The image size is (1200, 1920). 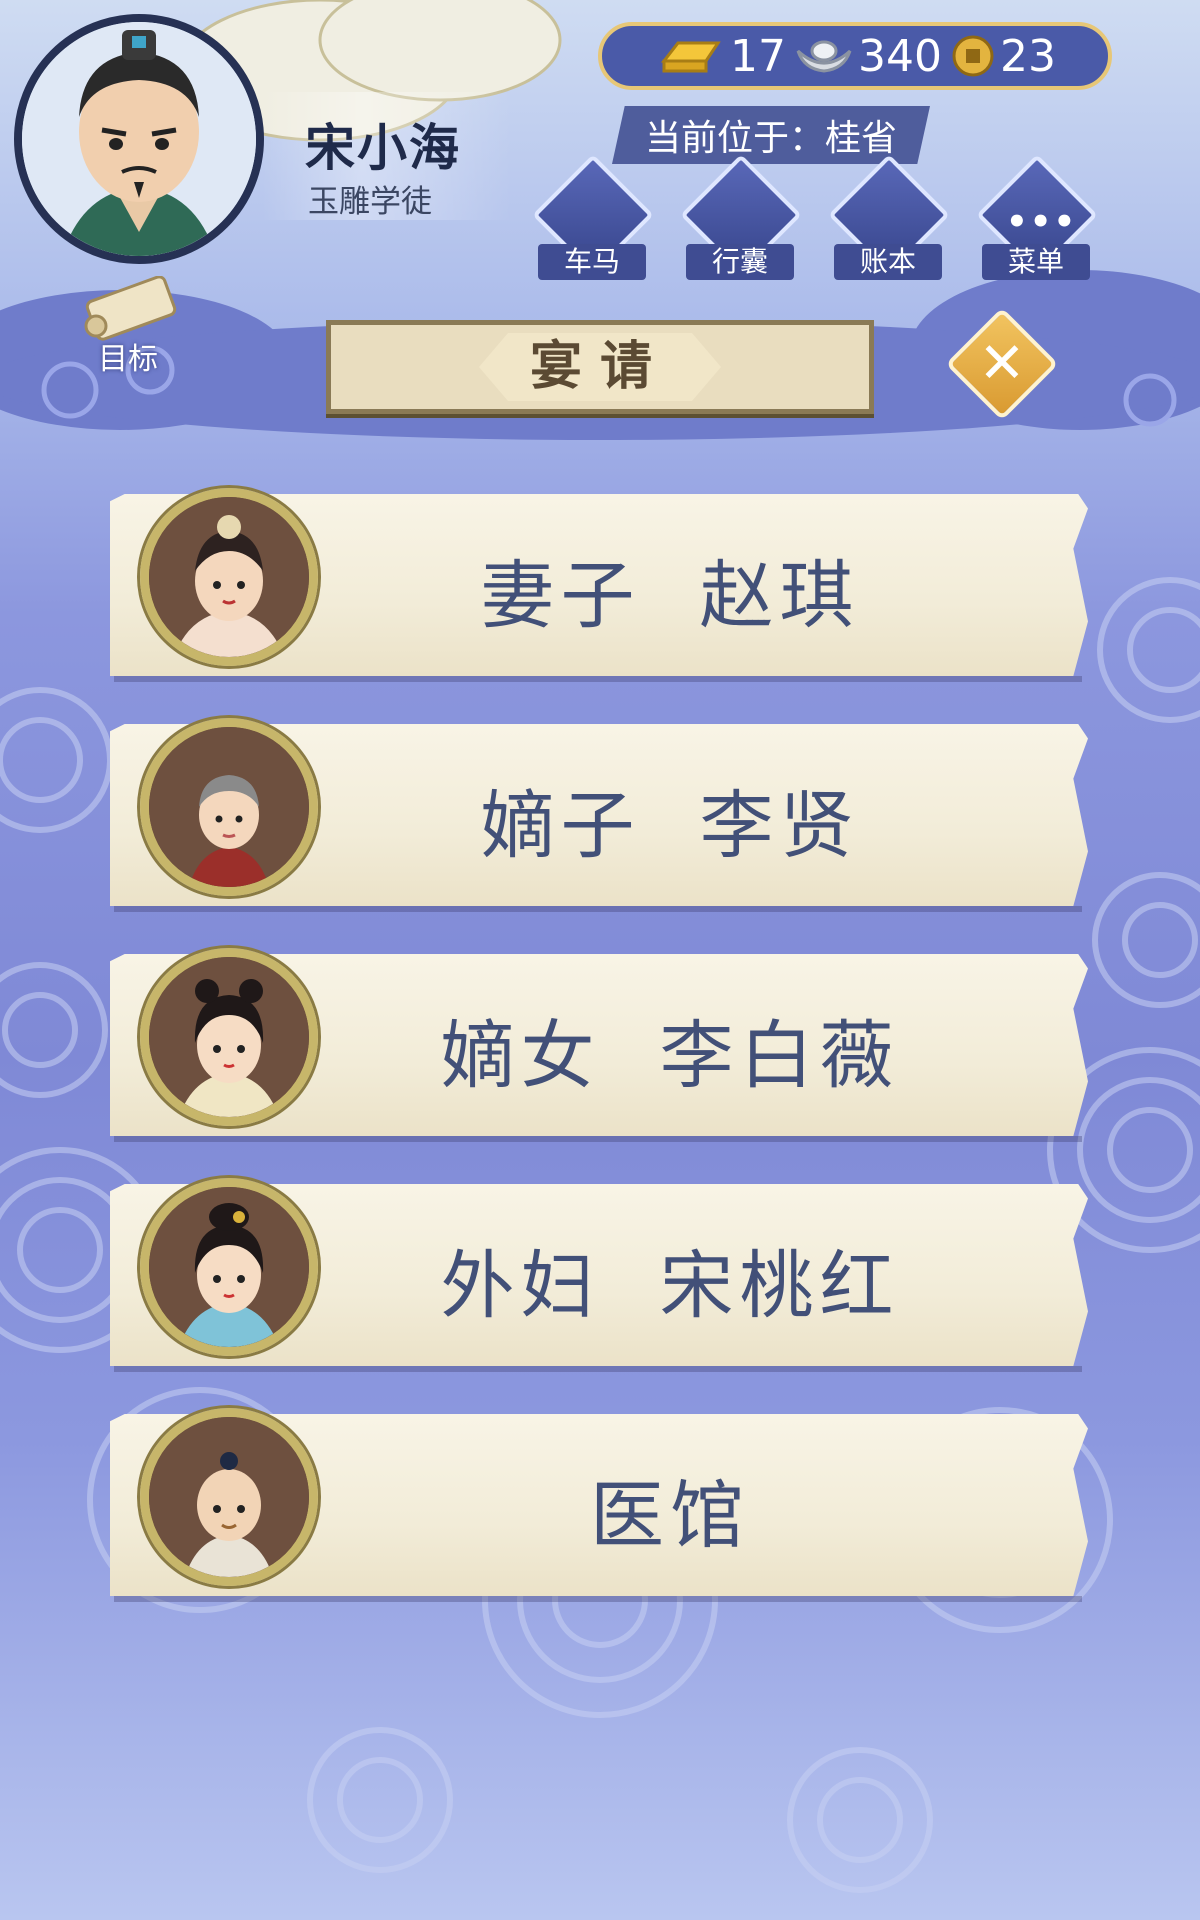 I want to click on invite-item-label: 医馆, so click(x=670, y=1516).